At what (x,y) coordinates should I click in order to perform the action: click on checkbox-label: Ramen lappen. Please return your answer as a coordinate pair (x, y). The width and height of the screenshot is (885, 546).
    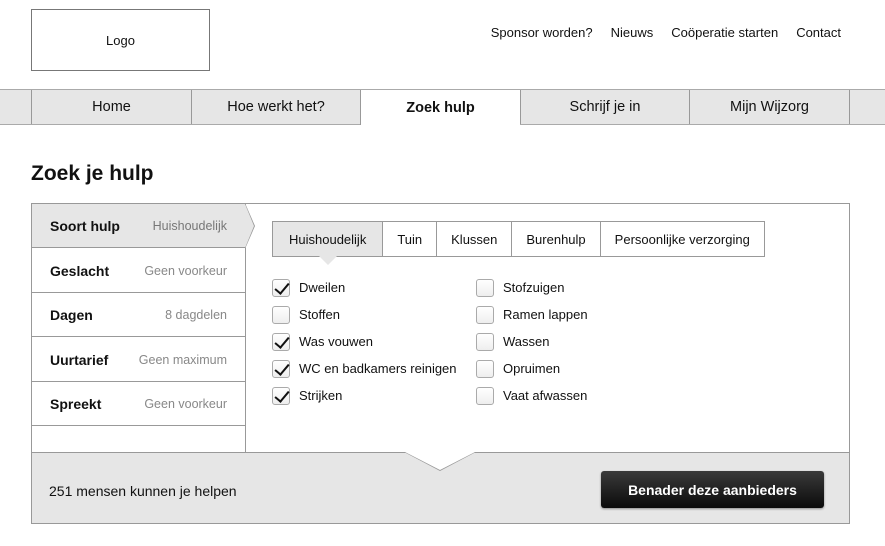
    Looking at the image, I should click on (545, 314).